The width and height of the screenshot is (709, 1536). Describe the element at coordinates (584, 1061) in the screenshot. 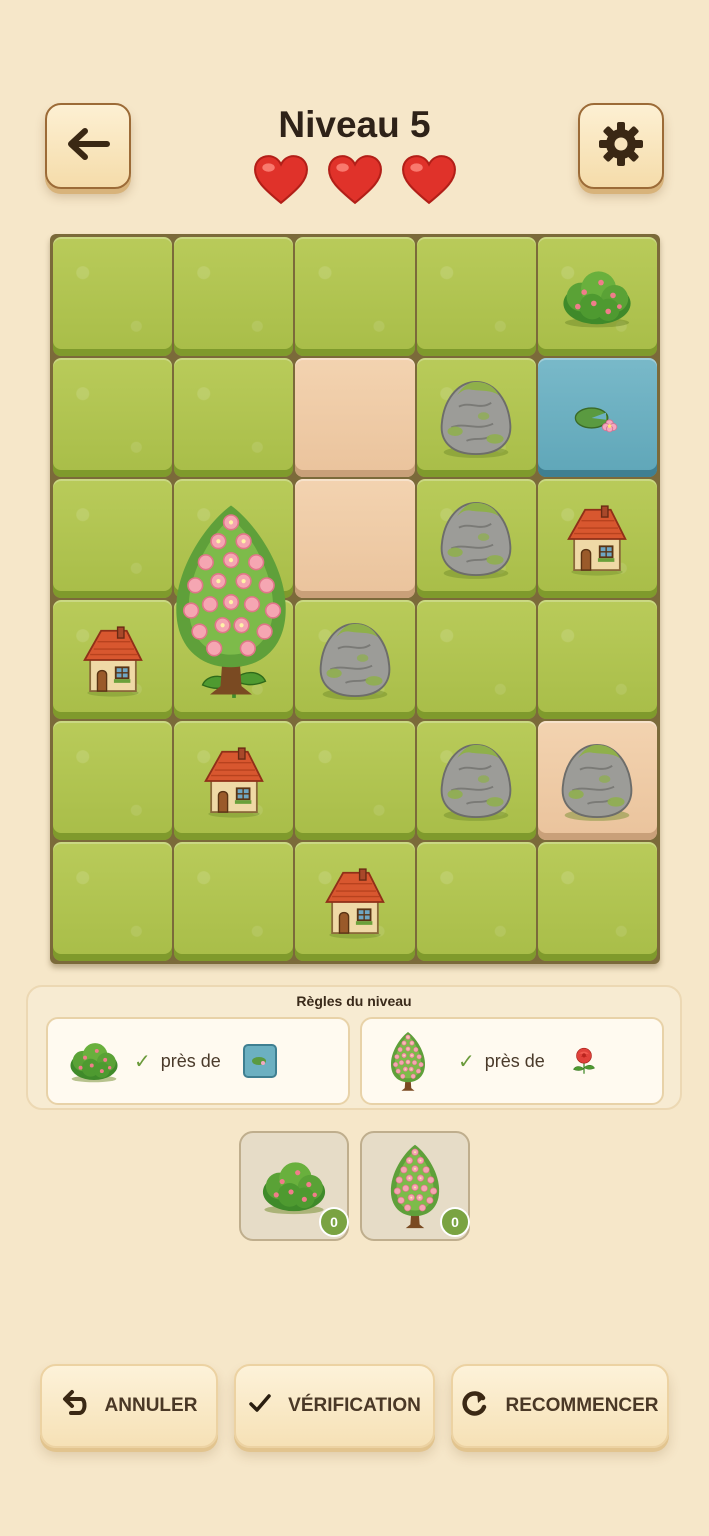

I see `rose-icon` at that location.